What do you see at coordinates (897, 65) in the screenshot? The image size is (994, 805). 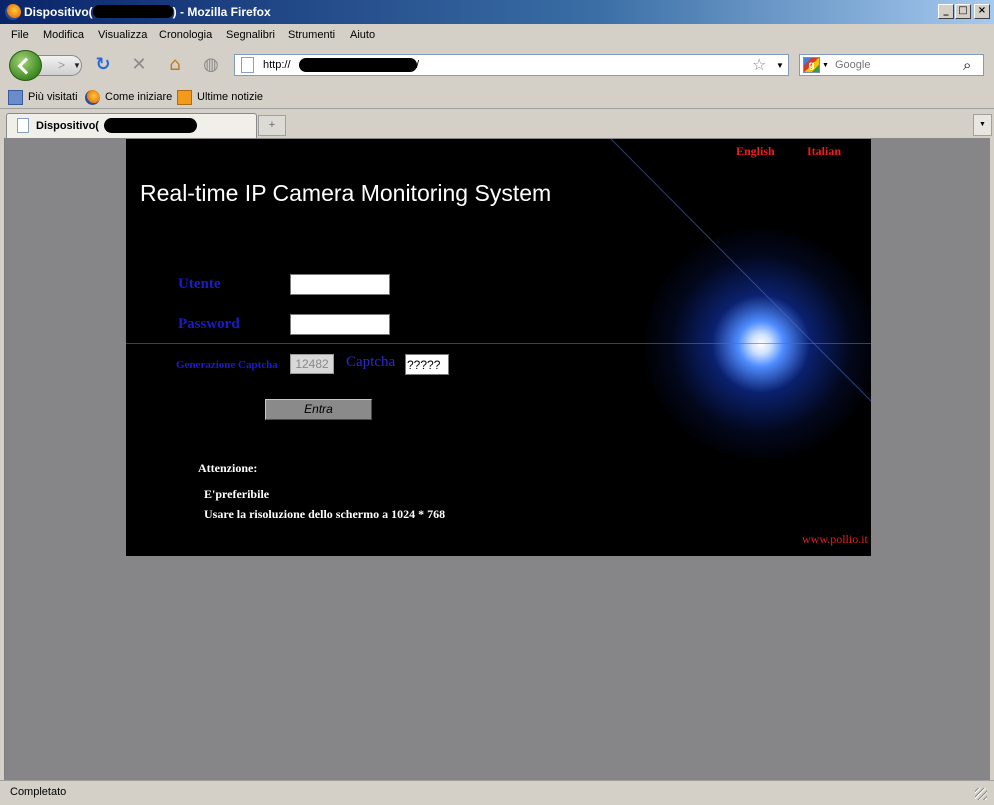 I see `search-input` at bounding box center [897, 65].